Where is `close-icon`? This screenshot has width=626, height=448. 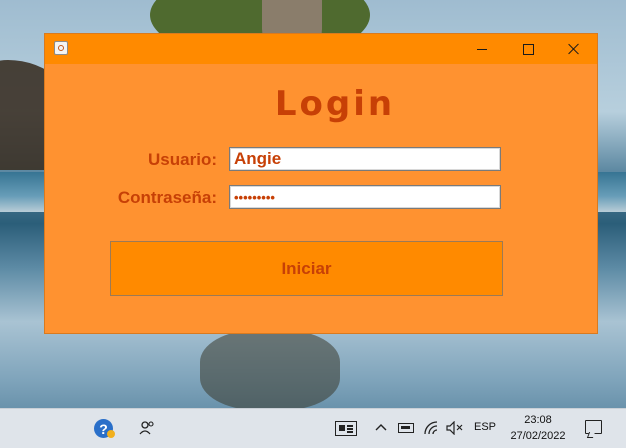
close-icon is located at coordinates (574, 49).